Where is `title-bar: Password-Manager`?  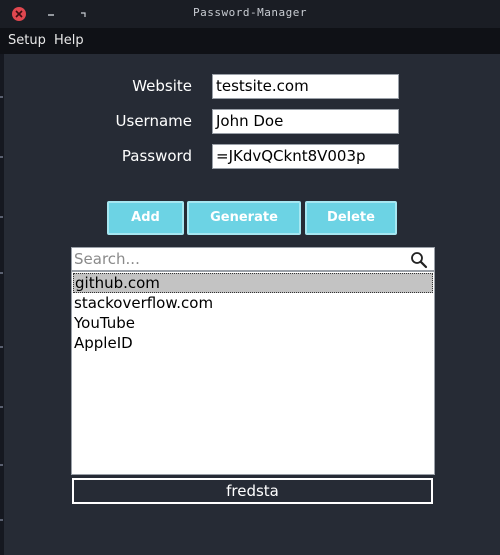 title-bar: Password-Manager is located at coordinates (250, 14).